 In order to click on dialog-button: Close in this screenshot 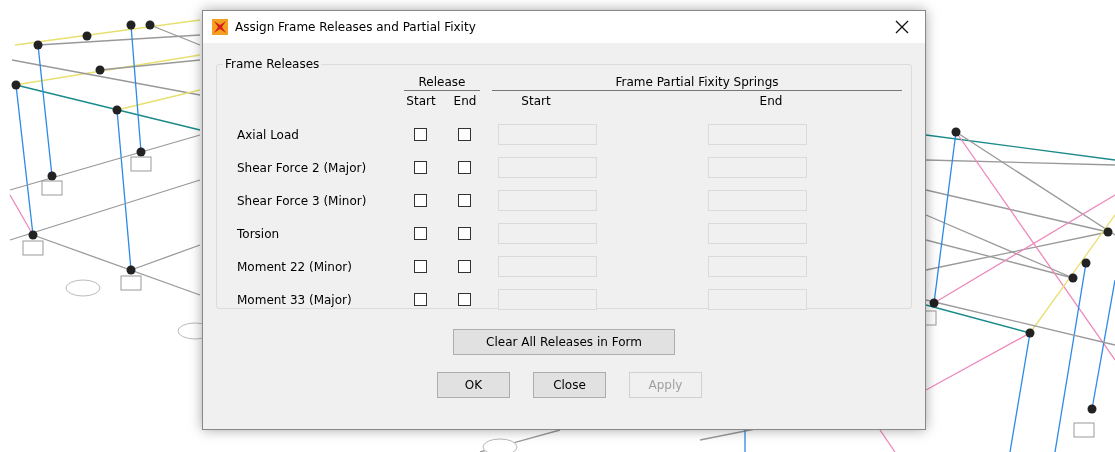, I will do `click(569, 385)`.